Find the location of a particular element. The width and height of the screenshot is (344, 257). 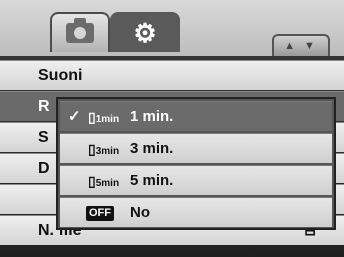

option-label: 5 min. is located at coordinates (152, 180).